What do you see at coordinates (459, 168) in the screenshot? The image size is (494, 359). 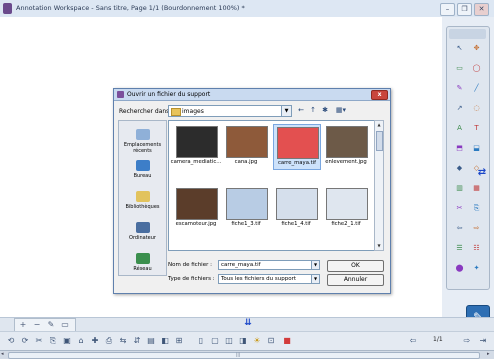 I see `palette-tool-icon: ◆` at bounding box center [459, 168].